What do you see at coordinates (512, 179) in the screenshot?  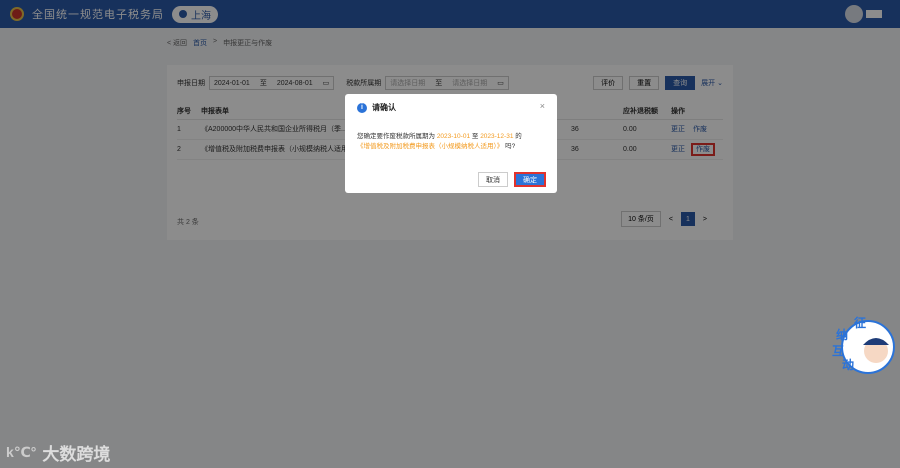 I see `dialog-footer: 取消 确定` at bounding box center [512, 179].